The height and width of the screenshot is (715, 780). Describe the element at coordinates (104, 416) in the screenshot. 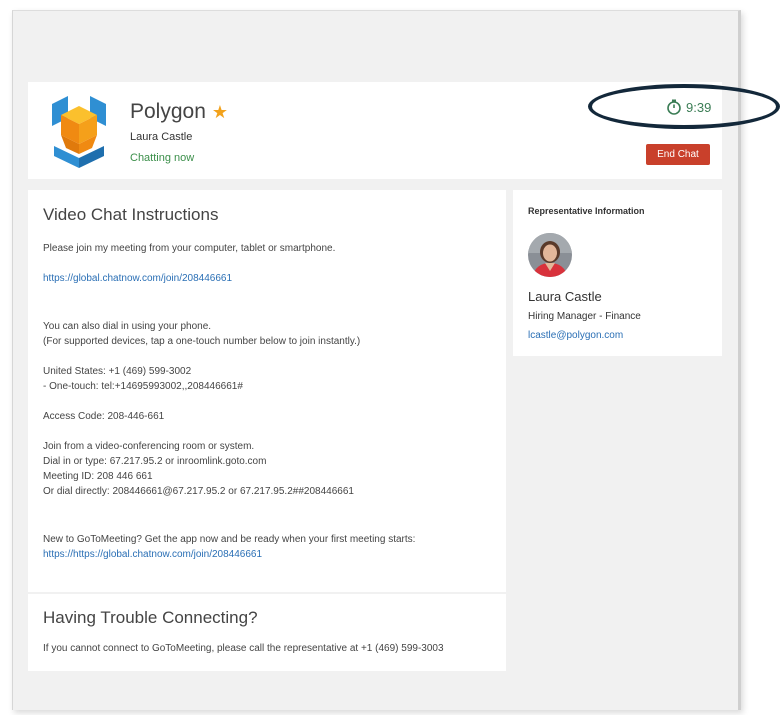

I see `access-code: Access Code: 208-446-661` at that location.